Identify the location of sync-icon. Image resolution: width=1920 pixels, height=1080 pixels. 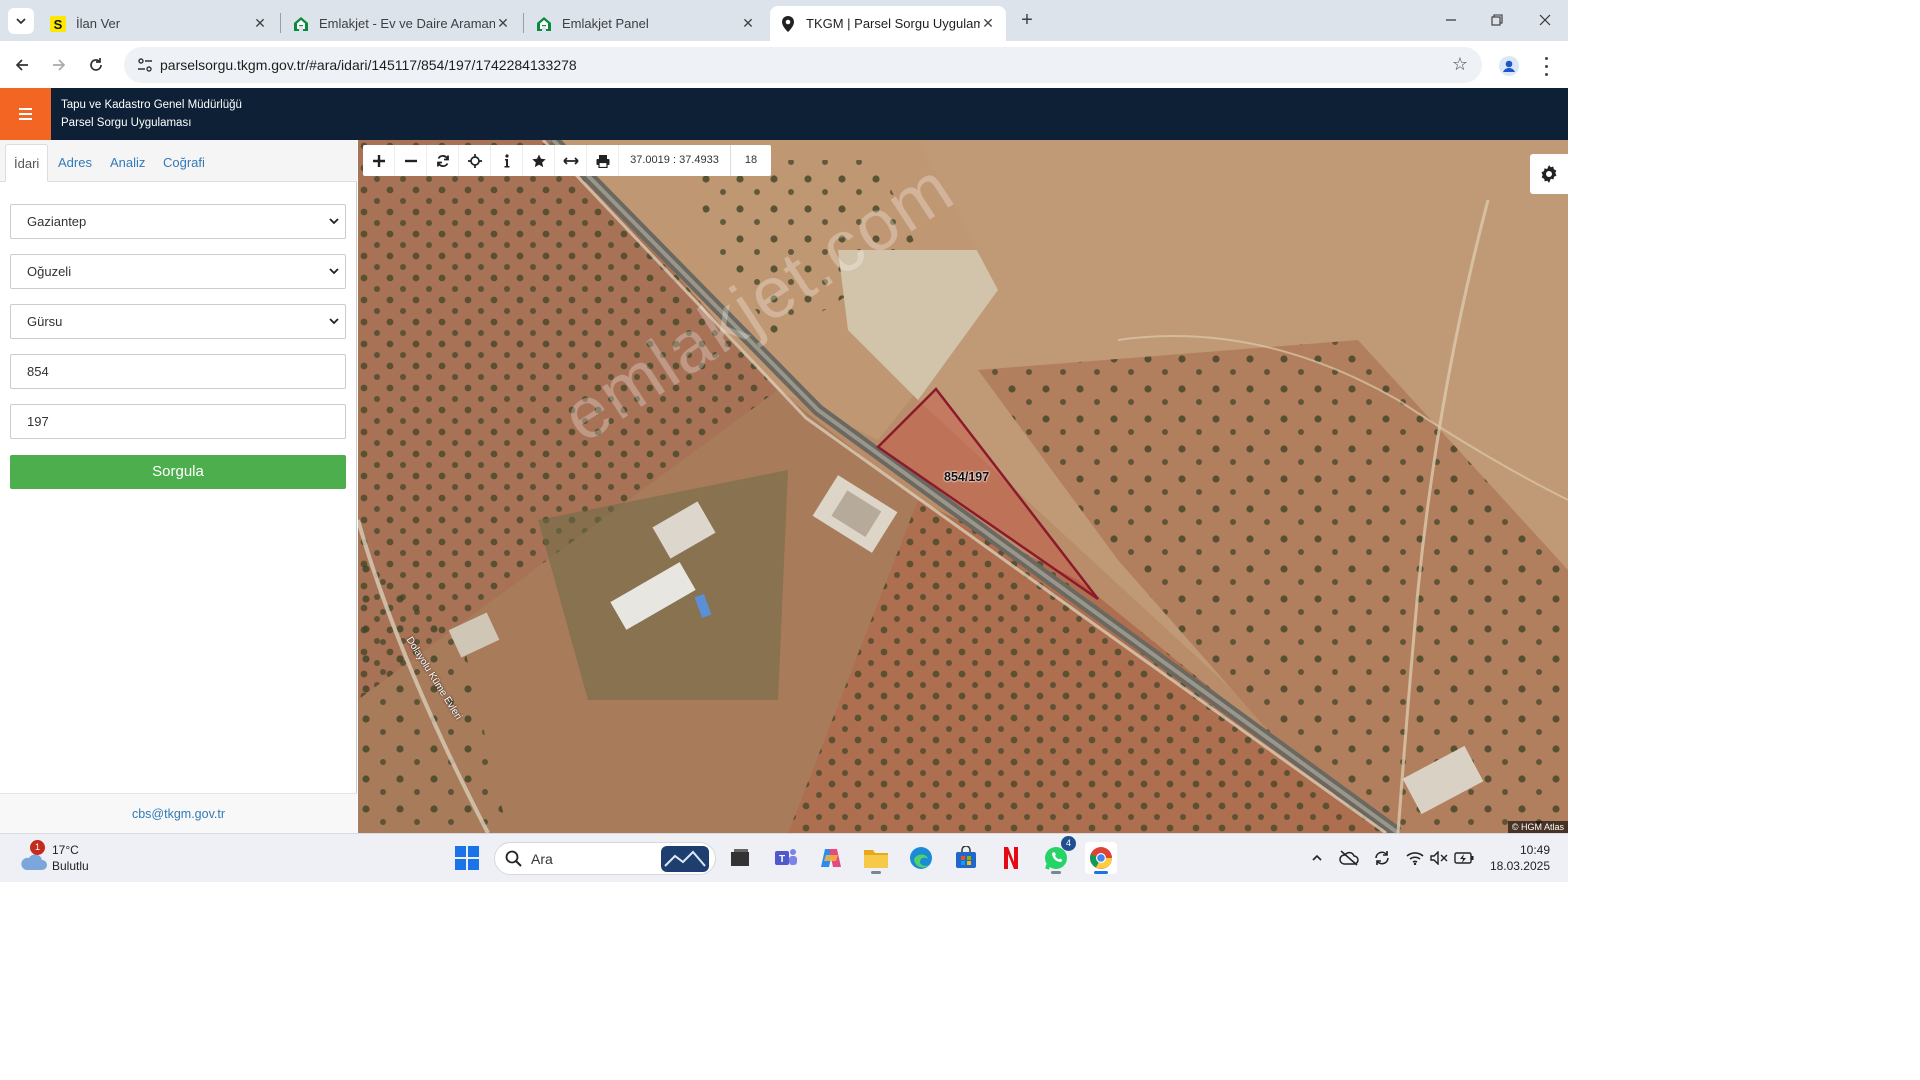
(1382, 858).